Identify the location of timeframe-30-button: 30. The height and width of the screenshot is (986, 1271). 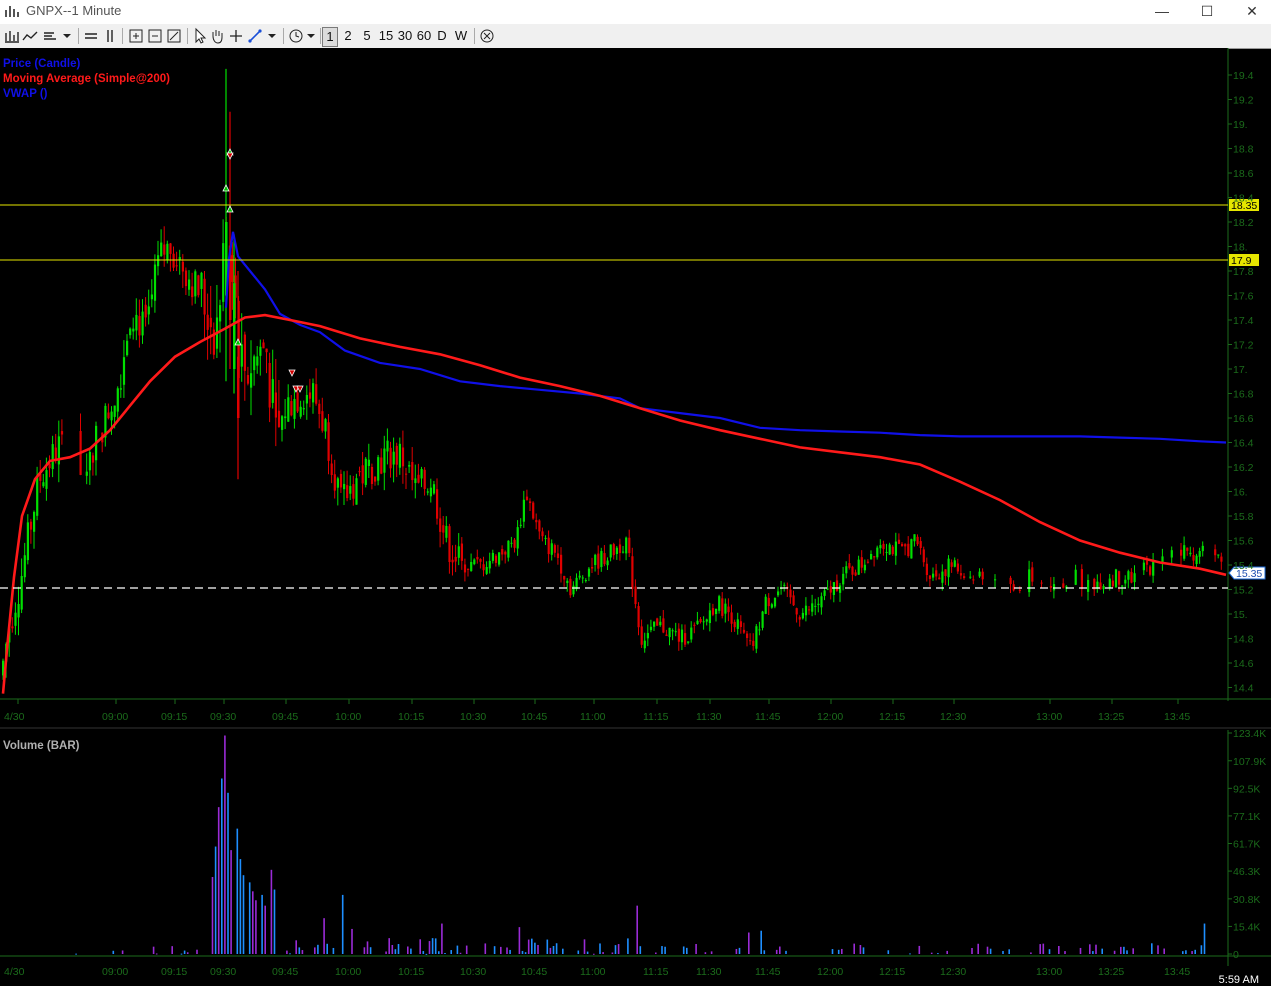
(405, 36).